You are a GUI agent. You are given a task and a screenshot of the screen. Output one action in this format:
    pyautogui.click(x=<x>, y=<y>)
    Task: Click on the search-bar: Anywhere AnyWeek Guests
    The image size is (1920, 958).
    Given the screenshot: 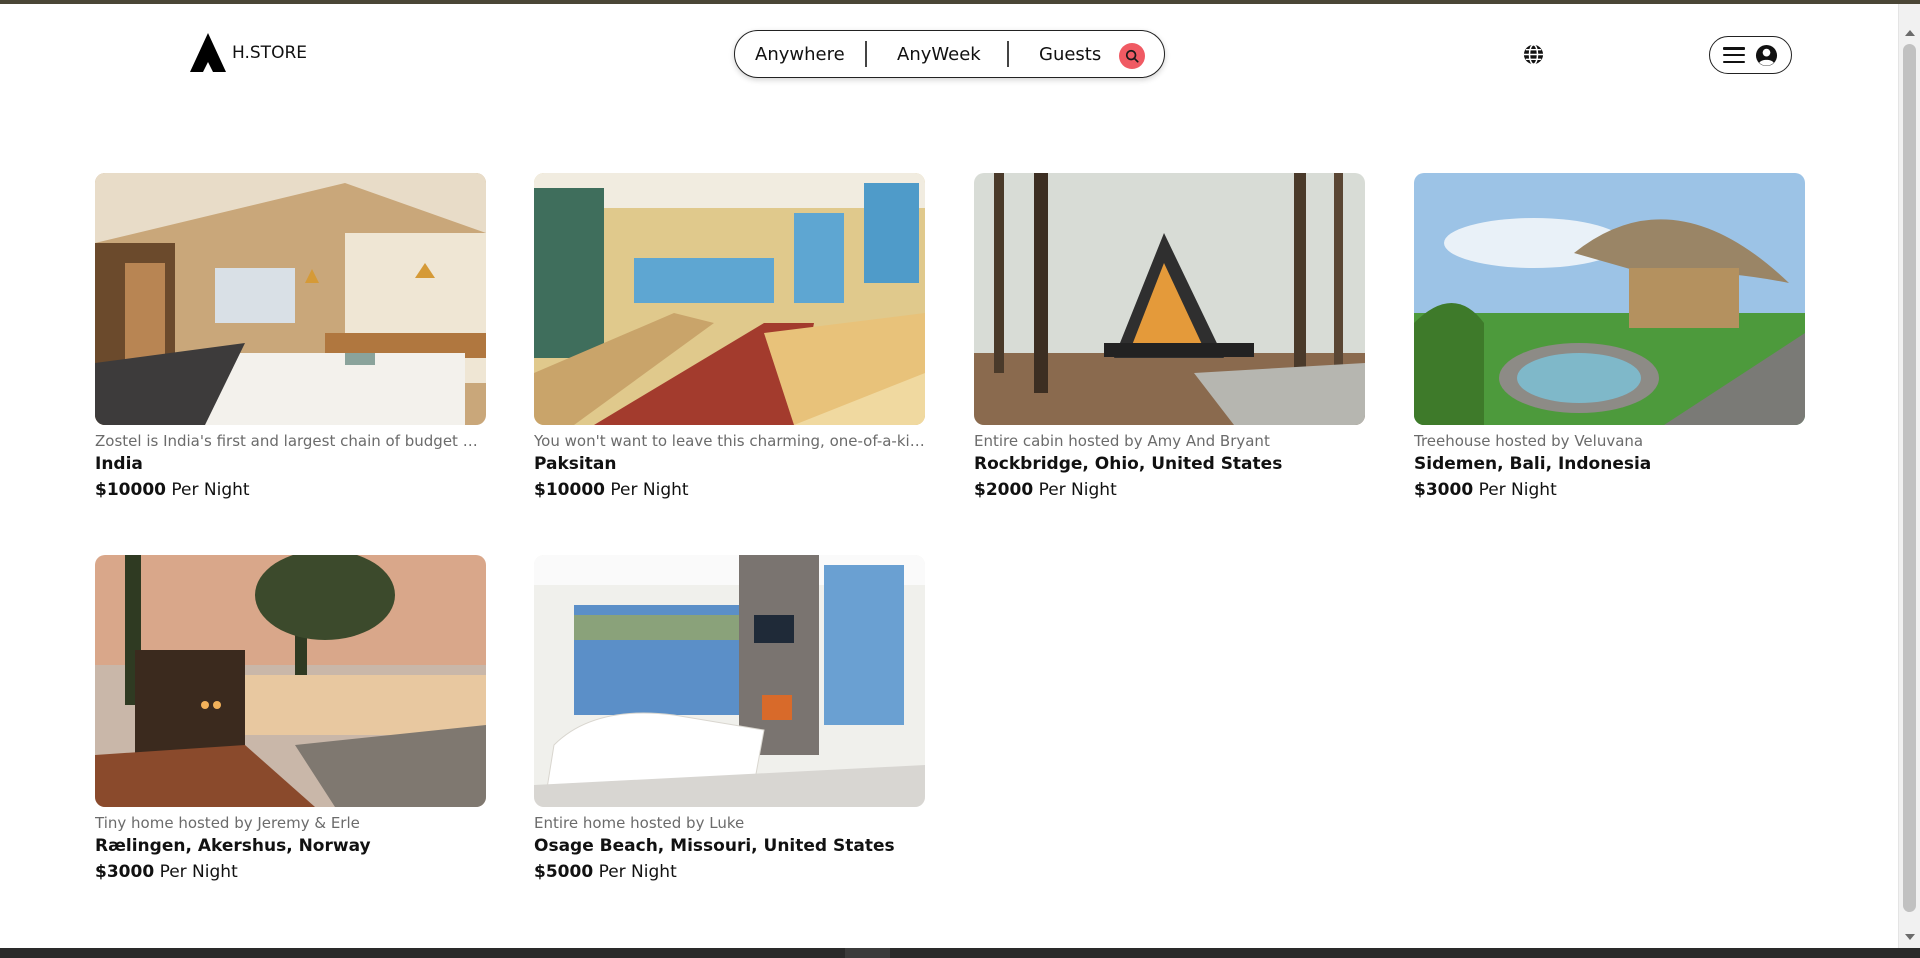 What is the action you would take?
    pyautogui.click(x=949, y=54)
    